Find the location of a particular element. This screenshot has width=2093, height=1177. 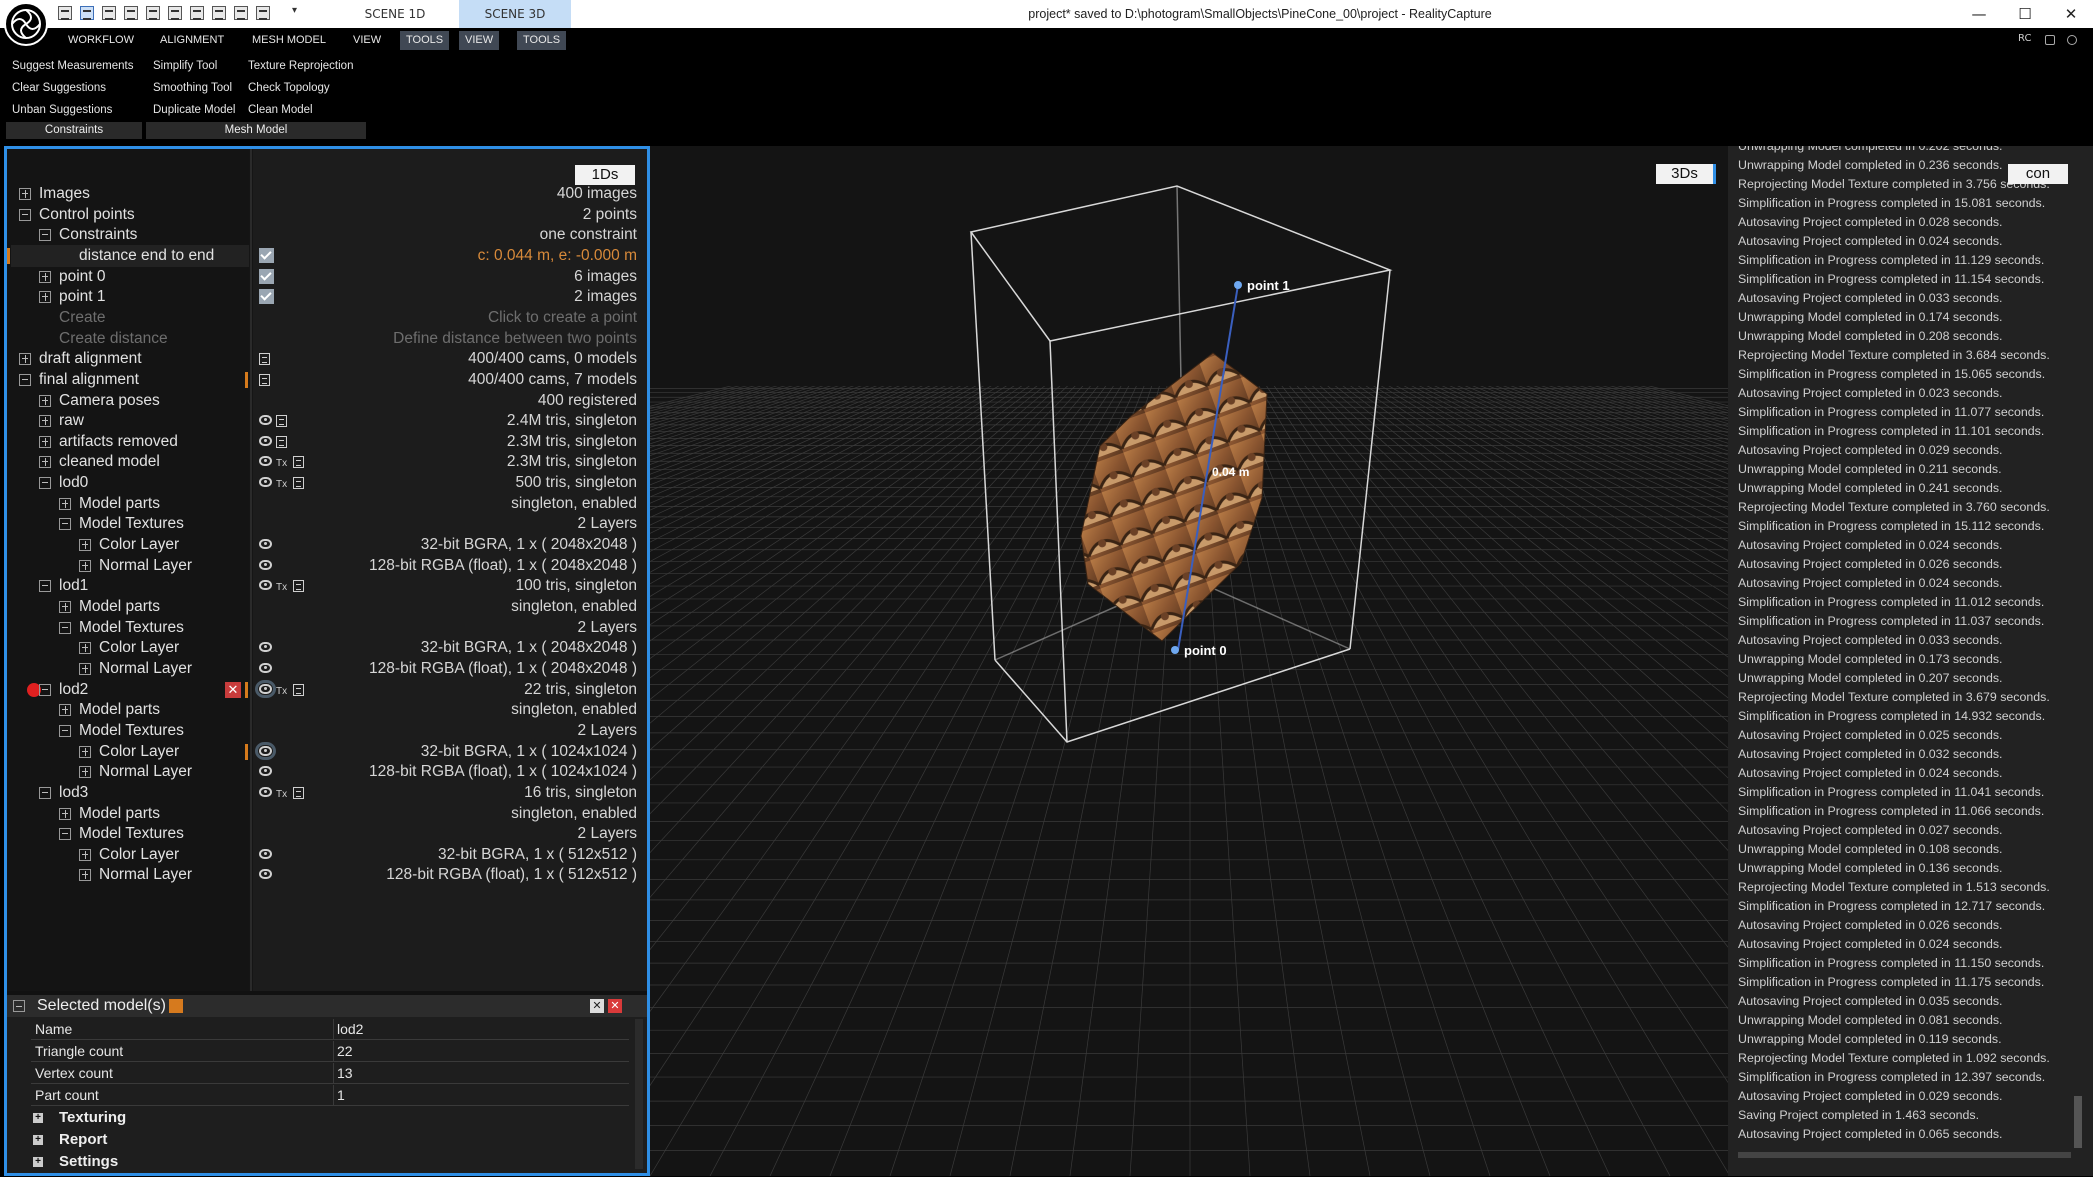

layout-1-icon is located at coordinates (65, 13).